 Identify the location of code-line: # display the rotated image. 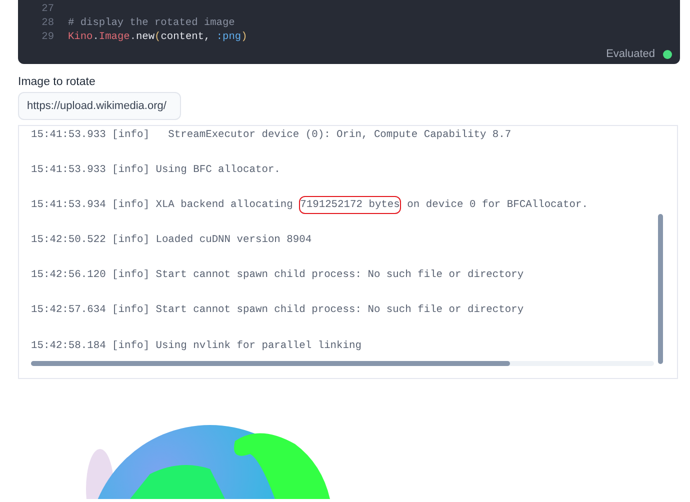
(151, 23).